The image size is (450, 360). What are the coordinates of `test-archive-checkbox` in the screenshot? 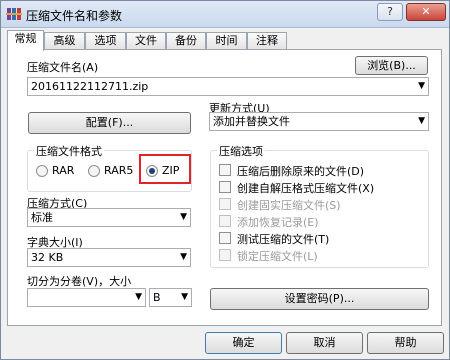 It's located at (225, 238).